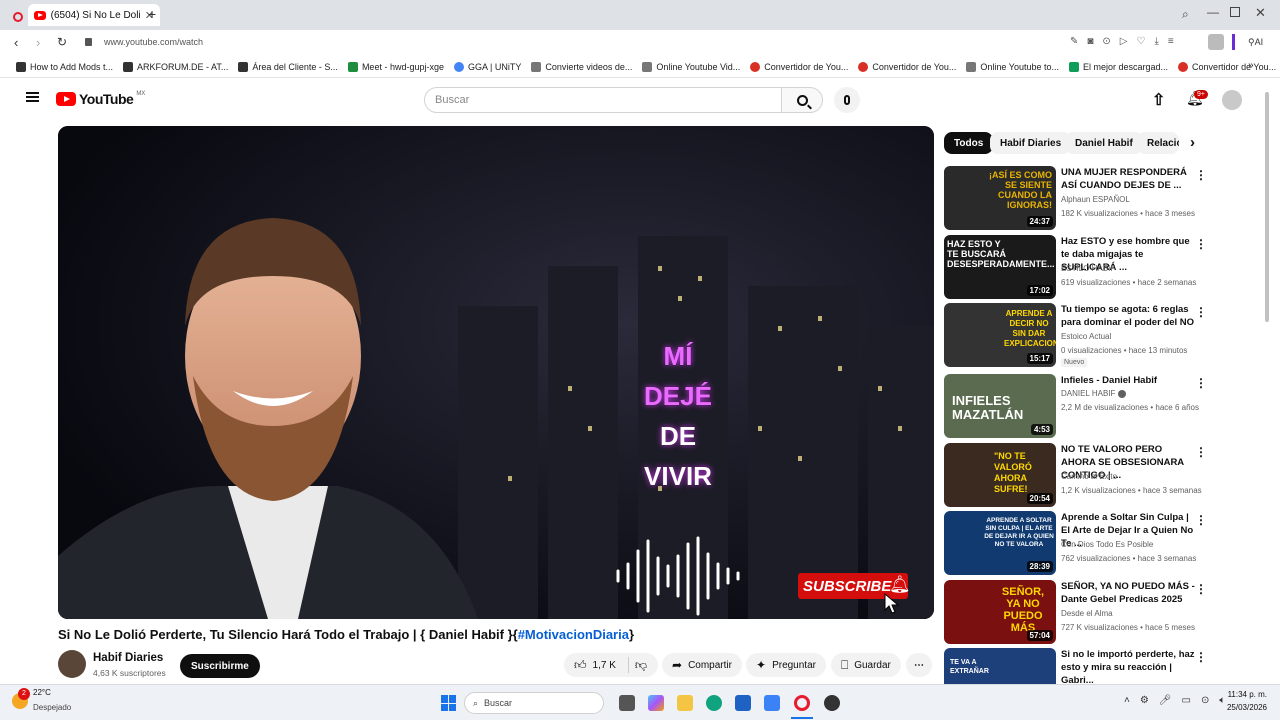 The height and width of the screenshot is (720, 1280). Describe the element at coordinates (18, 18) in the screenshot. I see `opera-icon` at that location.